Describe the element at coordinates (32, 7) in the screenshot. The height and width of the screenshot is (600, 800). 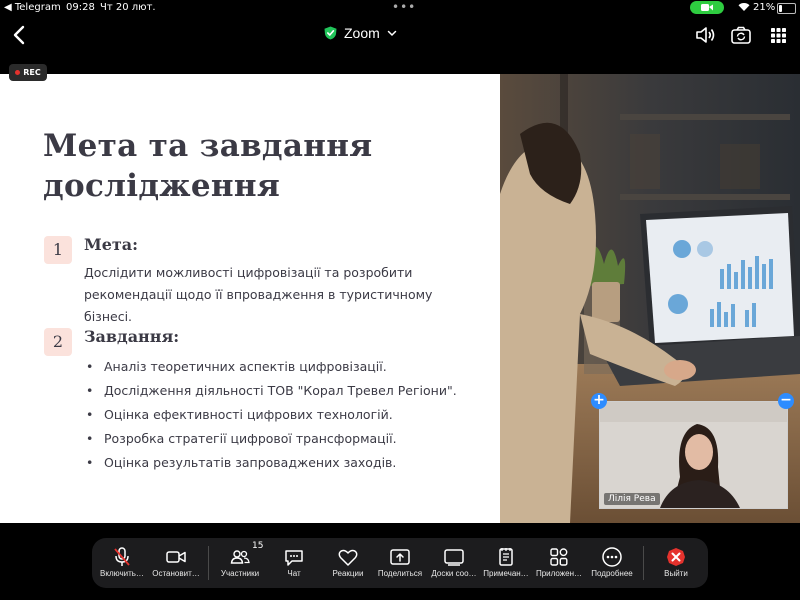
I see `back-to-app-link: ◀ Telegram` at that location.